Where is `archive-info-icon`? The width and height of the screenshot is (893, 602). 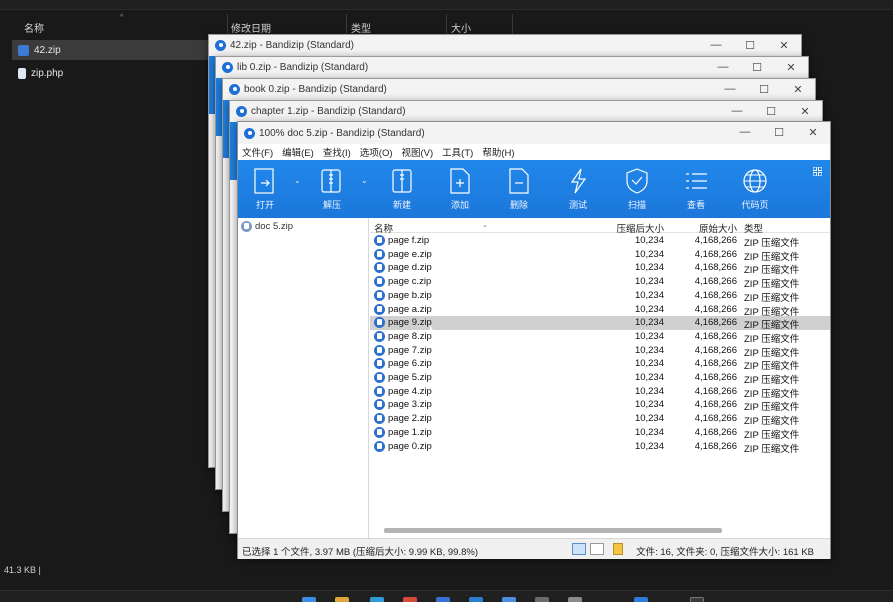 archive-info-icon is located at coordinates (618, 549).